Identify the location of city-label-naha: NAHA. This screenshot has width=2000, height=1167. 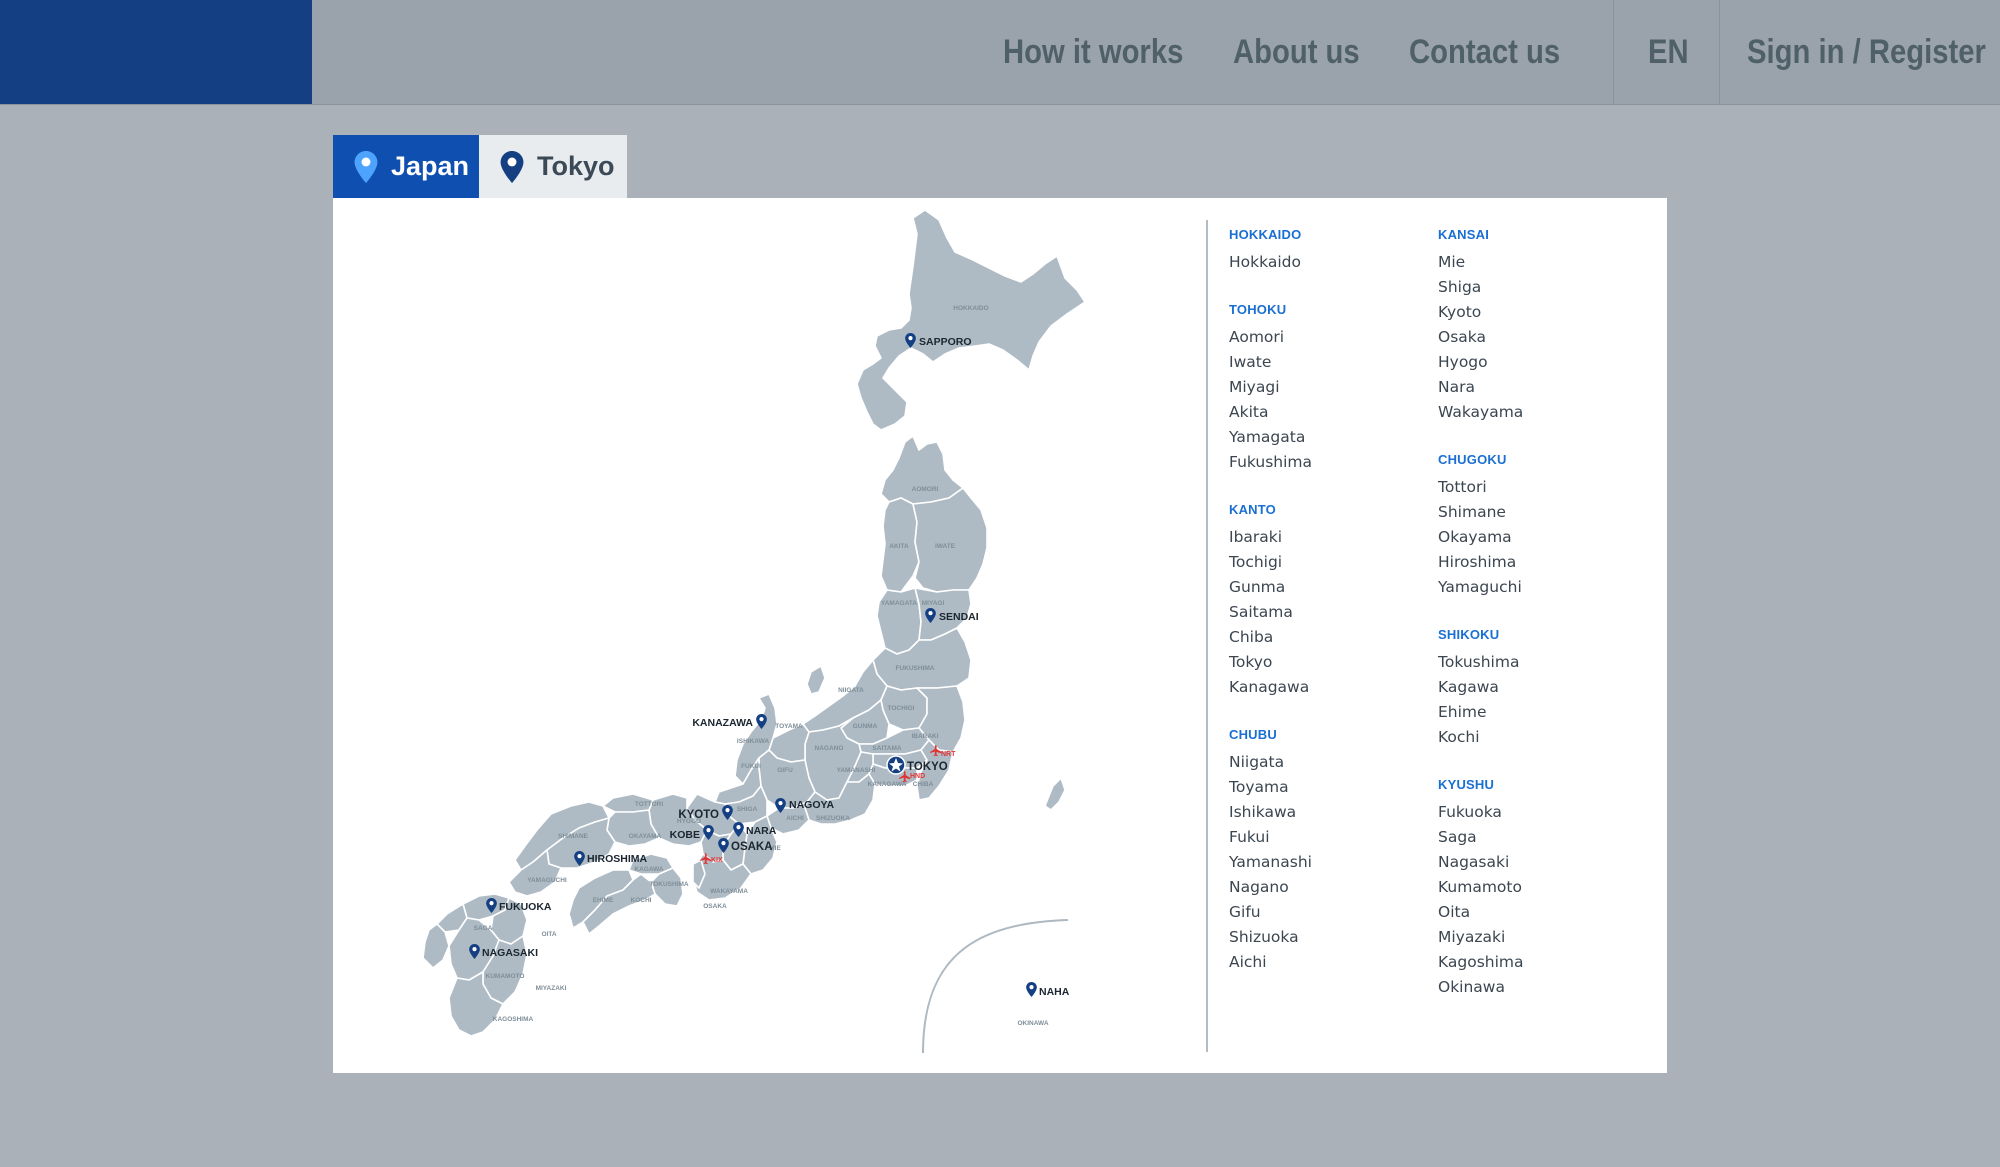
(1054, 992).